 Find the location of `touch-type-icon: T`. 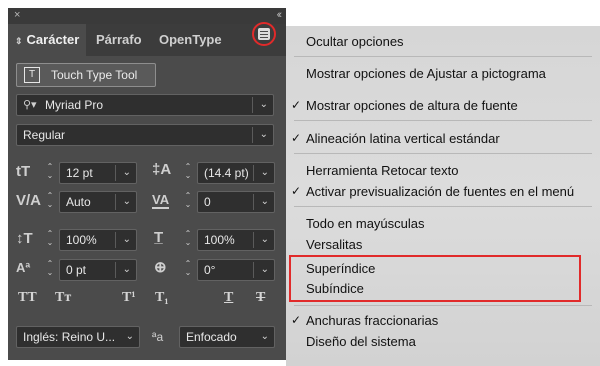

touch-type-icon: T is located at coordinates (32, 75).